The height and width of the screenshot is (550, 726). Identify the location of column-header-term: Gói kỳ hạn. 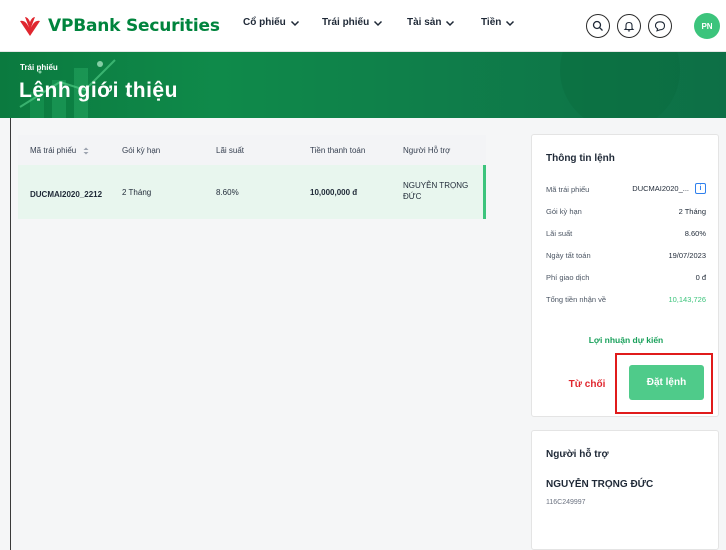
(141, 150).